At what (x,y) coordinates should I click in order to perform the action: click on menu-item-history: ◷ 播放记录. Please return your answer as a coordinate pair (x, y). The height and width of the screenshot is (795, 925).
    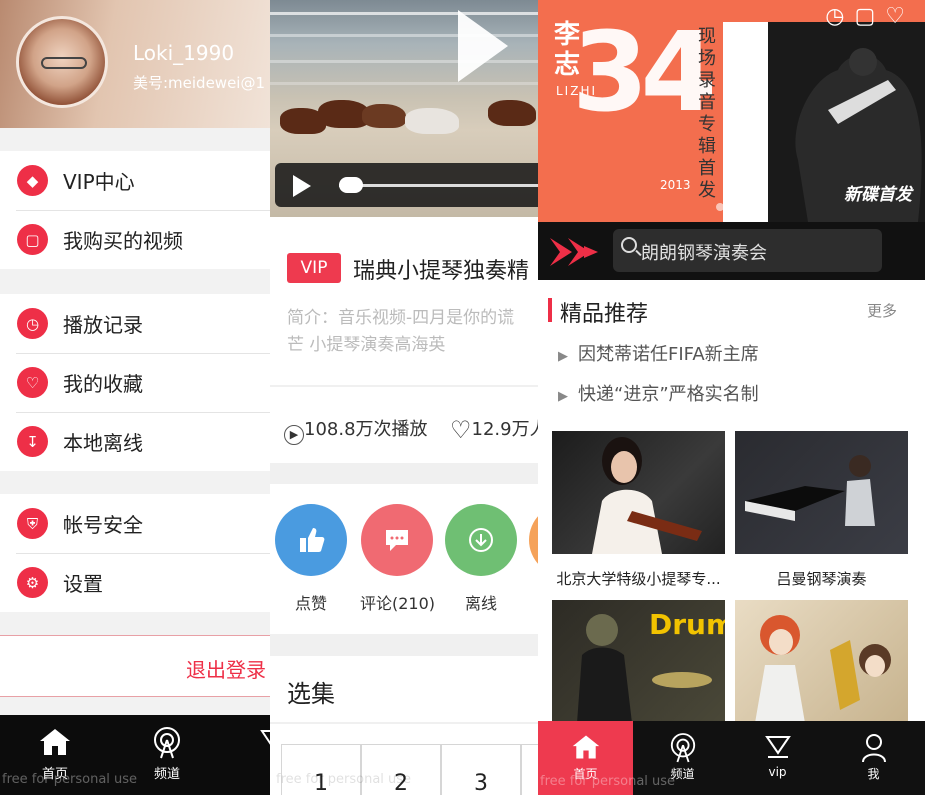
    Looking at the image, I should click on (135, 323).